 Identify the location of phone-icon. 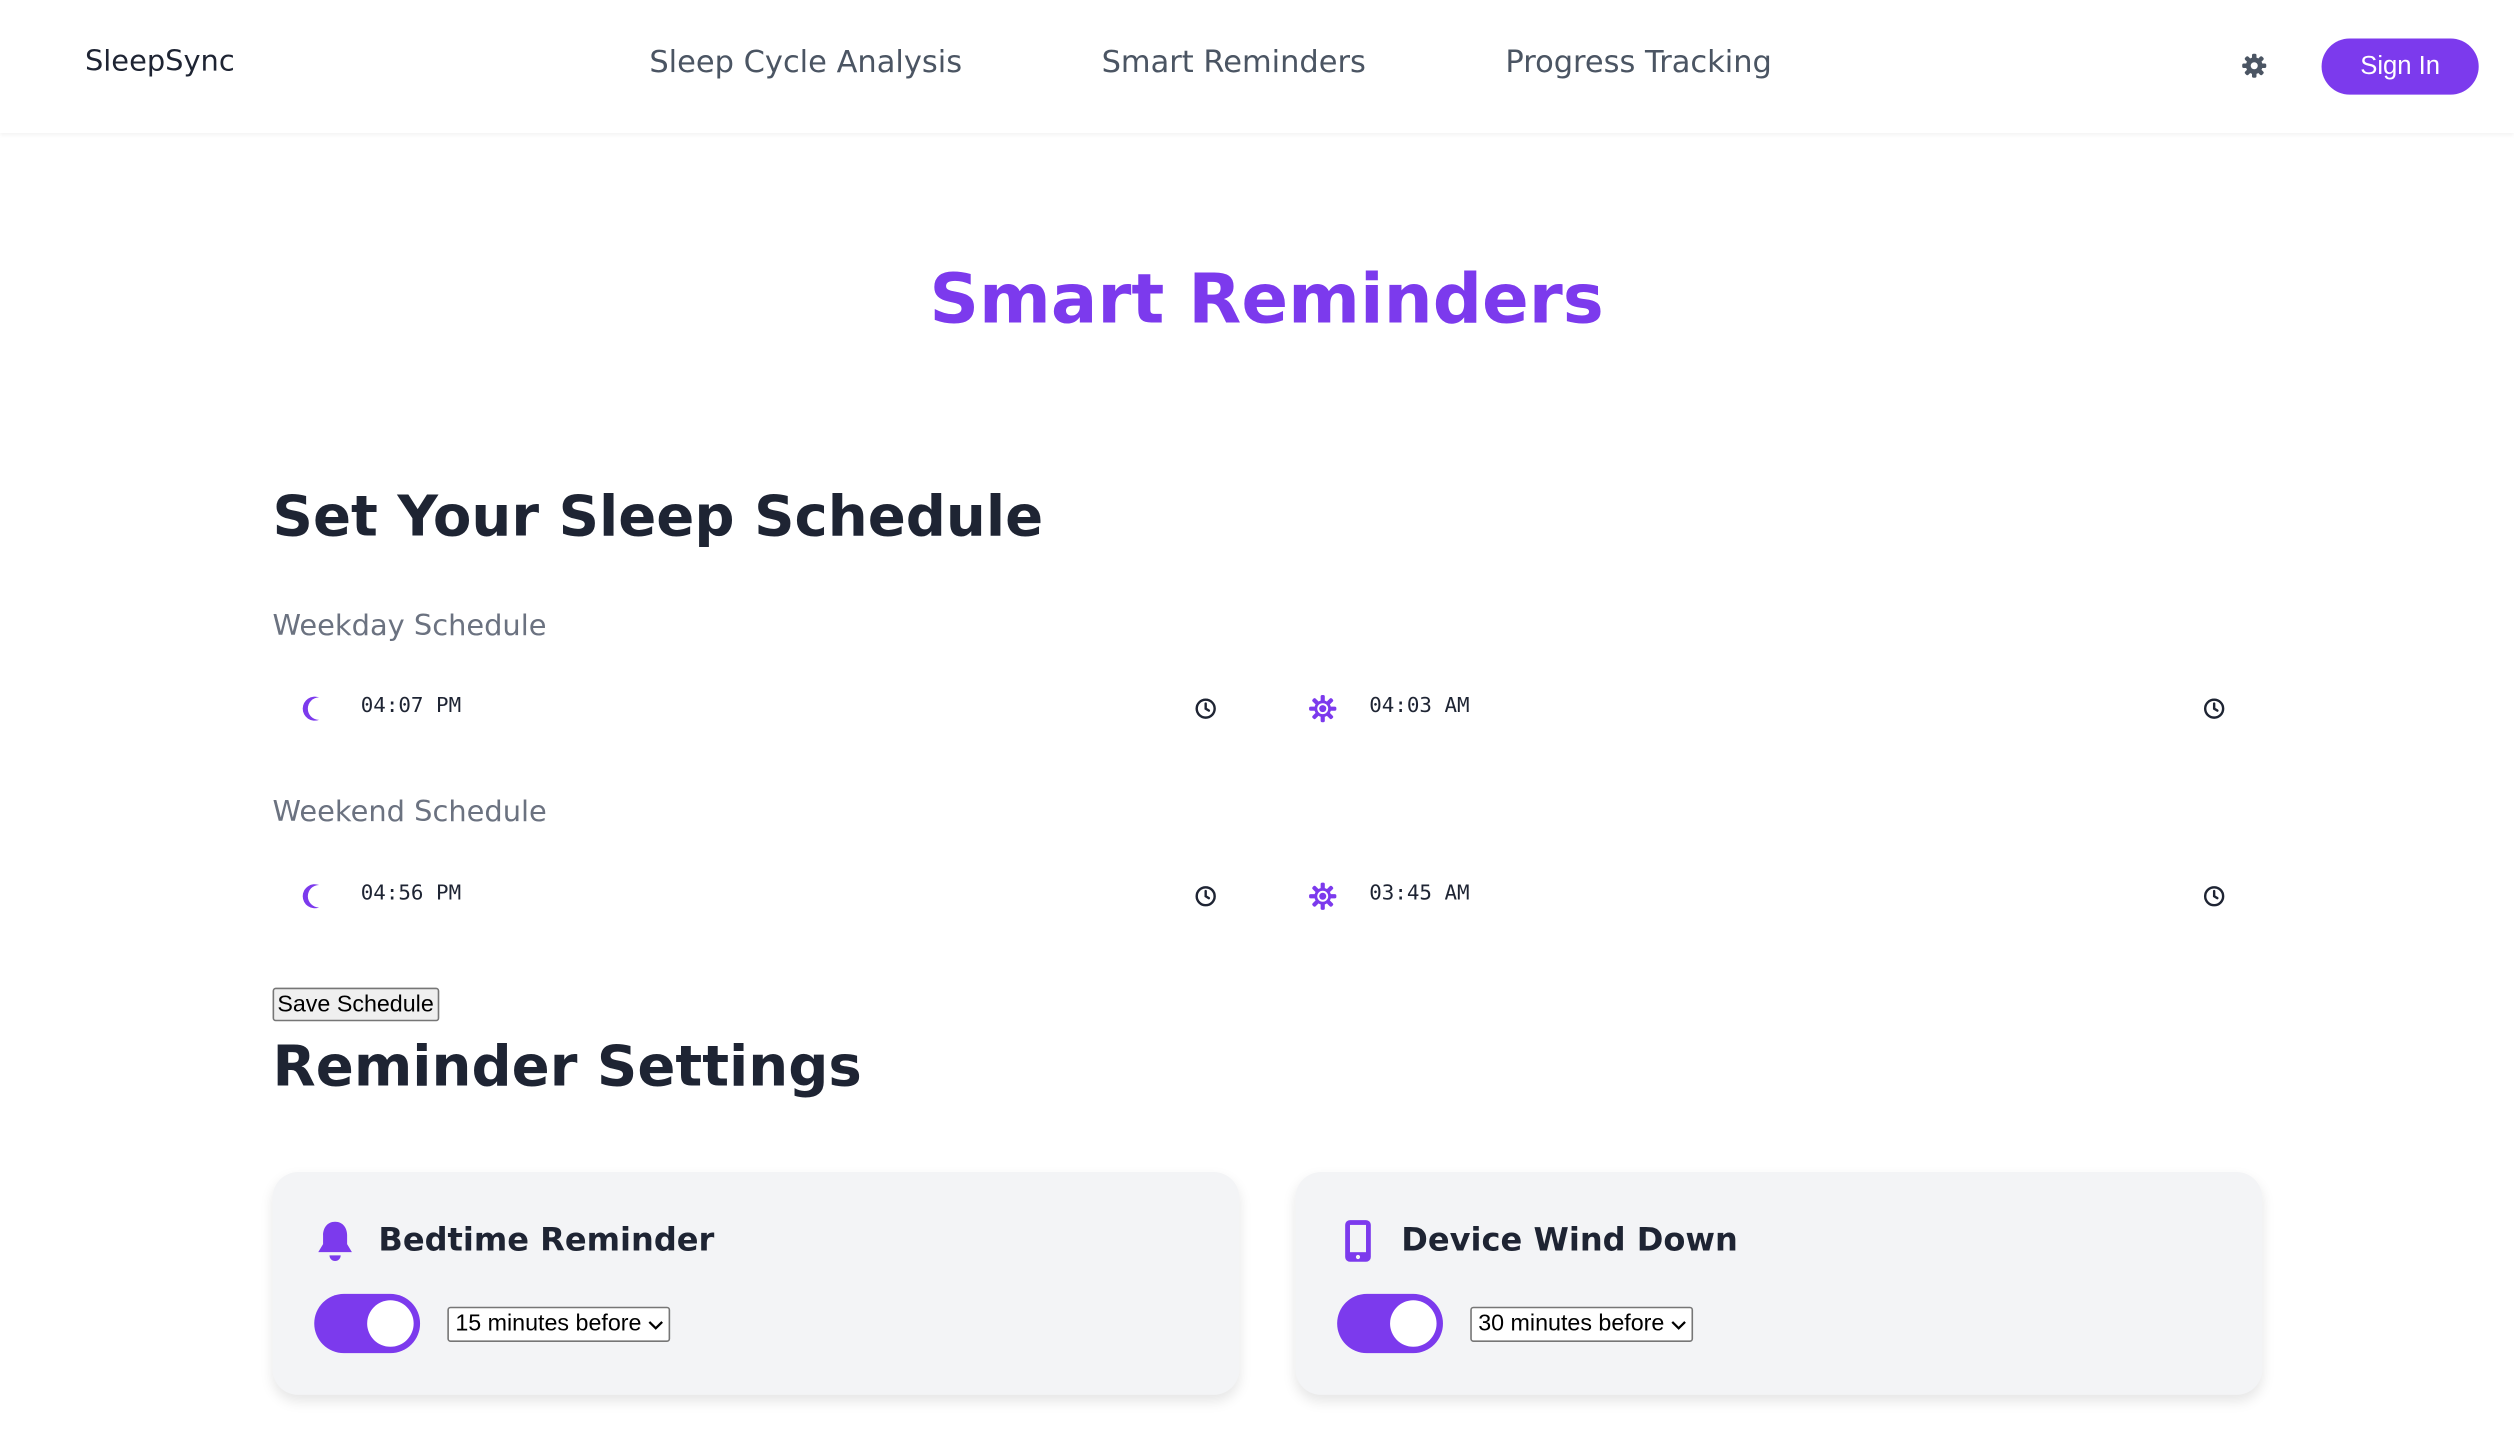
(1358, 1241).